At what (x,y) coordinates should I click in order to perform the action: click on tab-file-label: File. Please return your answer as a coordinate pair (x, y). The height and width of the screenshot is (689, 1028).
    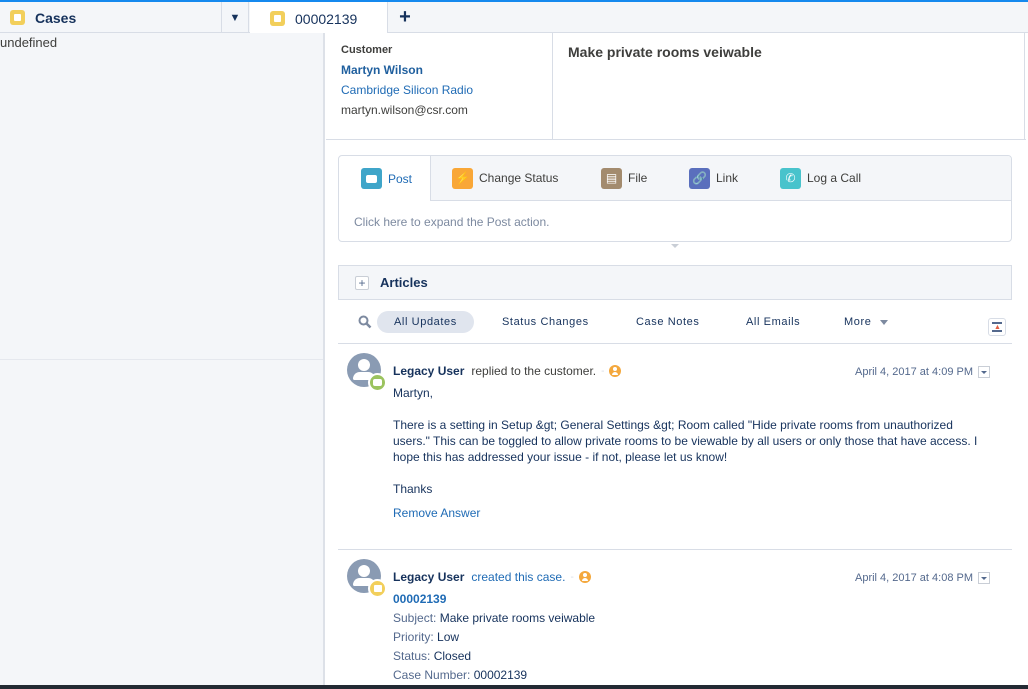
    Looking at the image, I should click on (638, 178).